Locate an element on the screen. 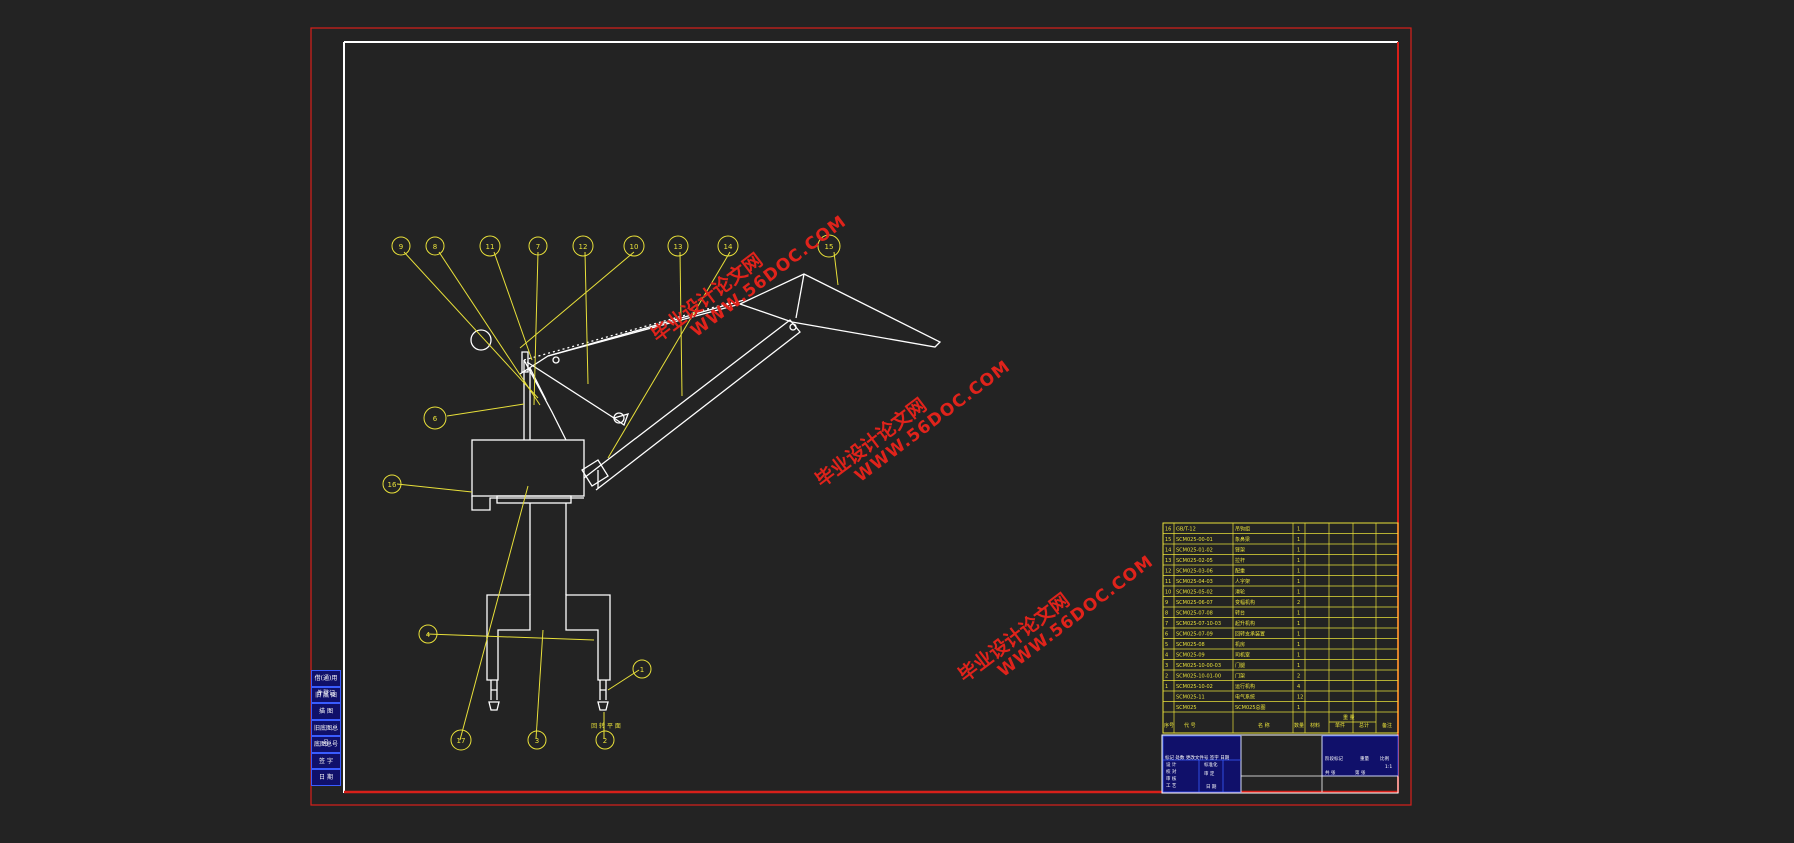  bom-cell: SCM025-04-03 is located at coordinates (1194, 582).